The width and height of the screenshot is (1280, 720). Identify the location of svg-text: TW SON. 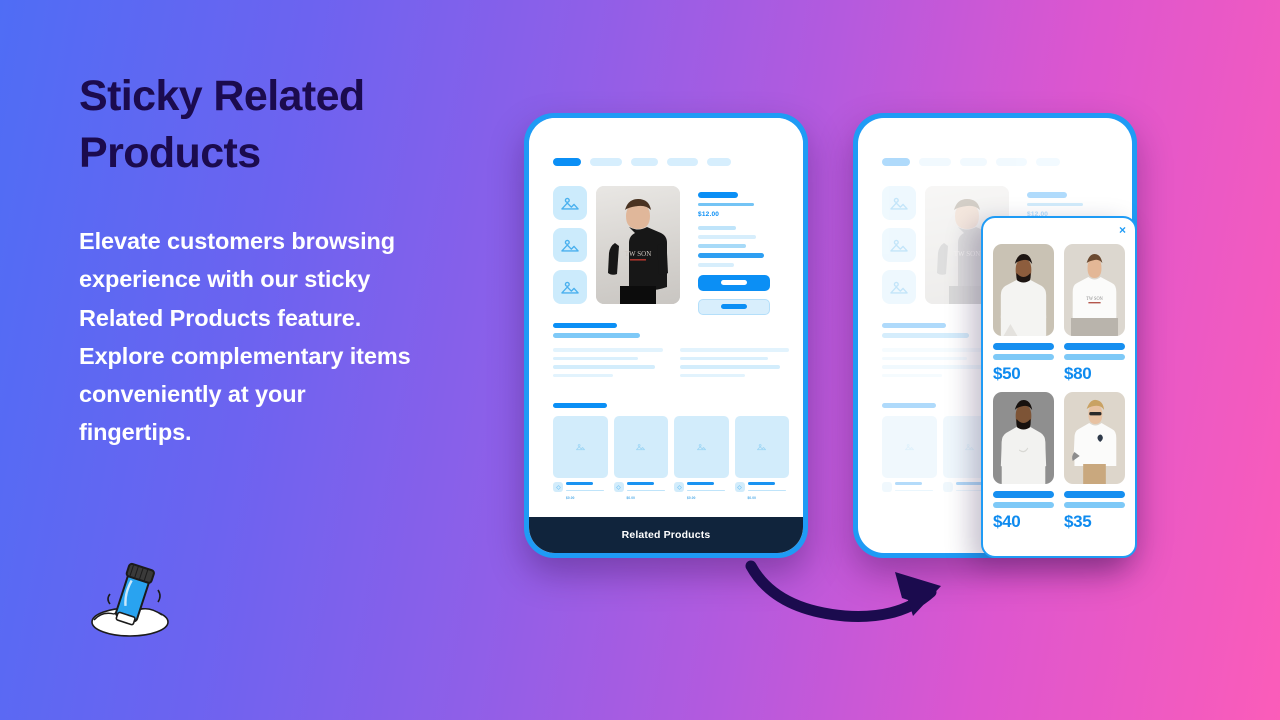
(1094, 299).